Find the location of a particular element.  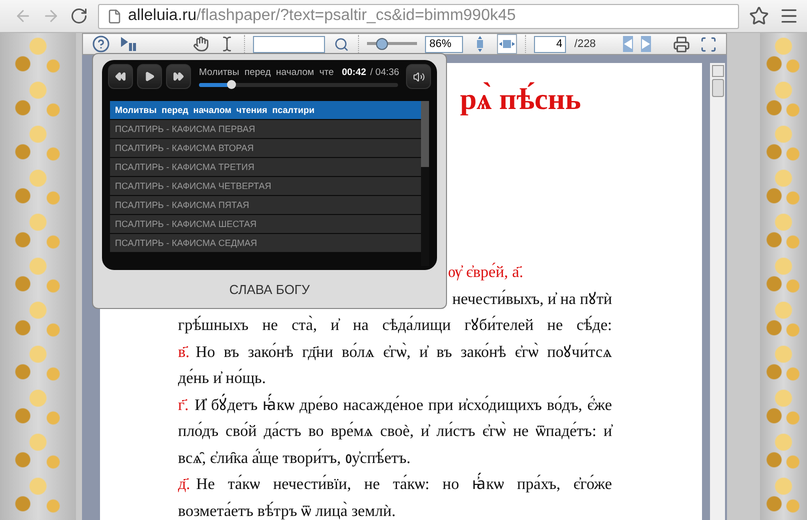

rewind-icon is located at coordinates (120, 76).